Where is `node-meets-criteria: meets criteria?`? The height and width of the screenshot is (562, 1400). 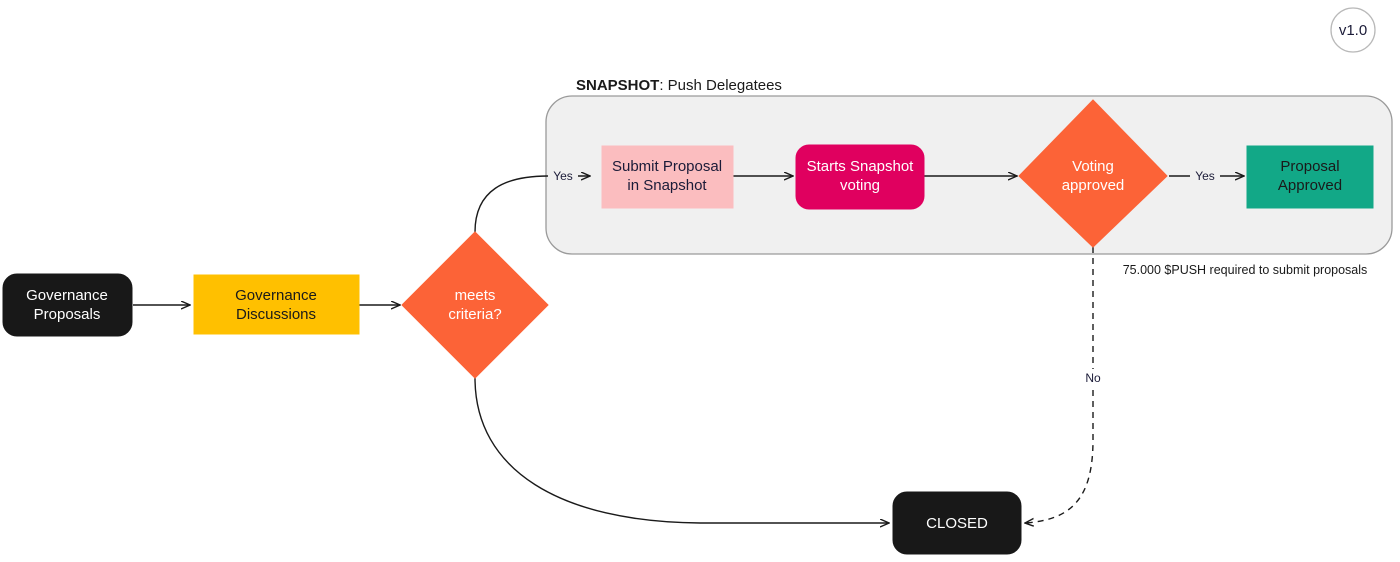
node-meets-criteria: meets criteria? is located at coordinates (475, 305).